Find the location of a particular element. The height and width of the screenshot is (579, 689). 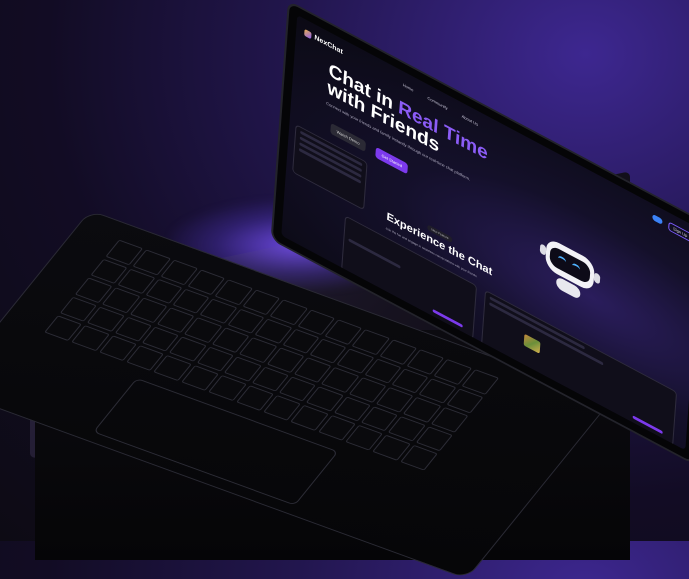

robot-illustration is located at coordinates (570, 272).